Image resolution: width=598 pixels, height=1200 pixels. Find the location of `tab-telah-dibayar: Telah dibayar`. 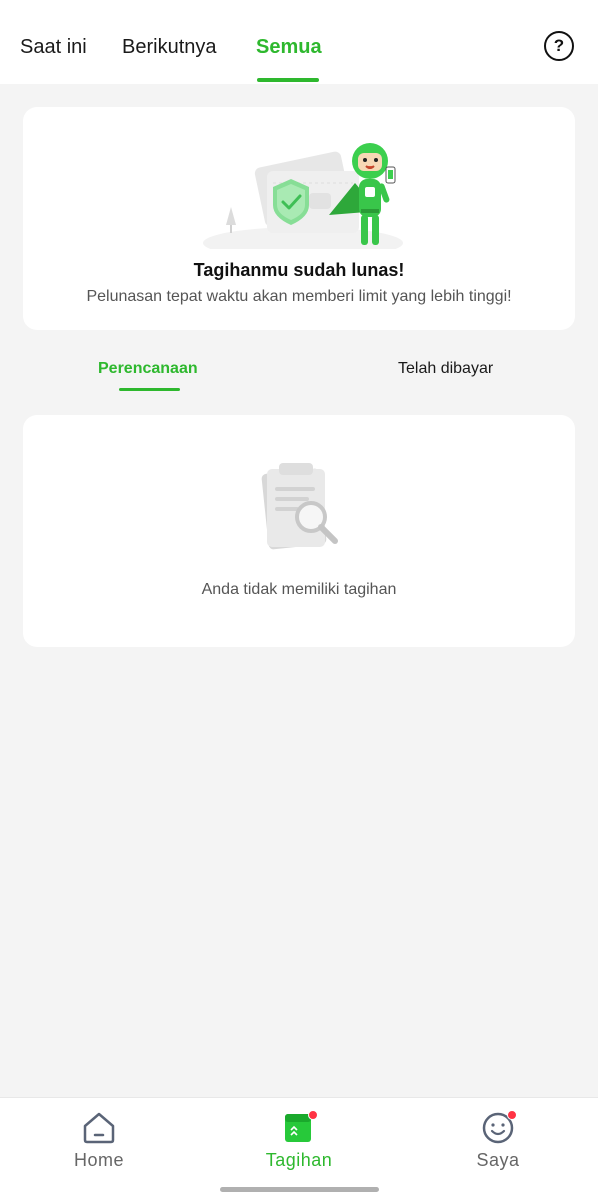

tab-telah-dibayar: Telah dibayar is located at coordinates (445, 369).